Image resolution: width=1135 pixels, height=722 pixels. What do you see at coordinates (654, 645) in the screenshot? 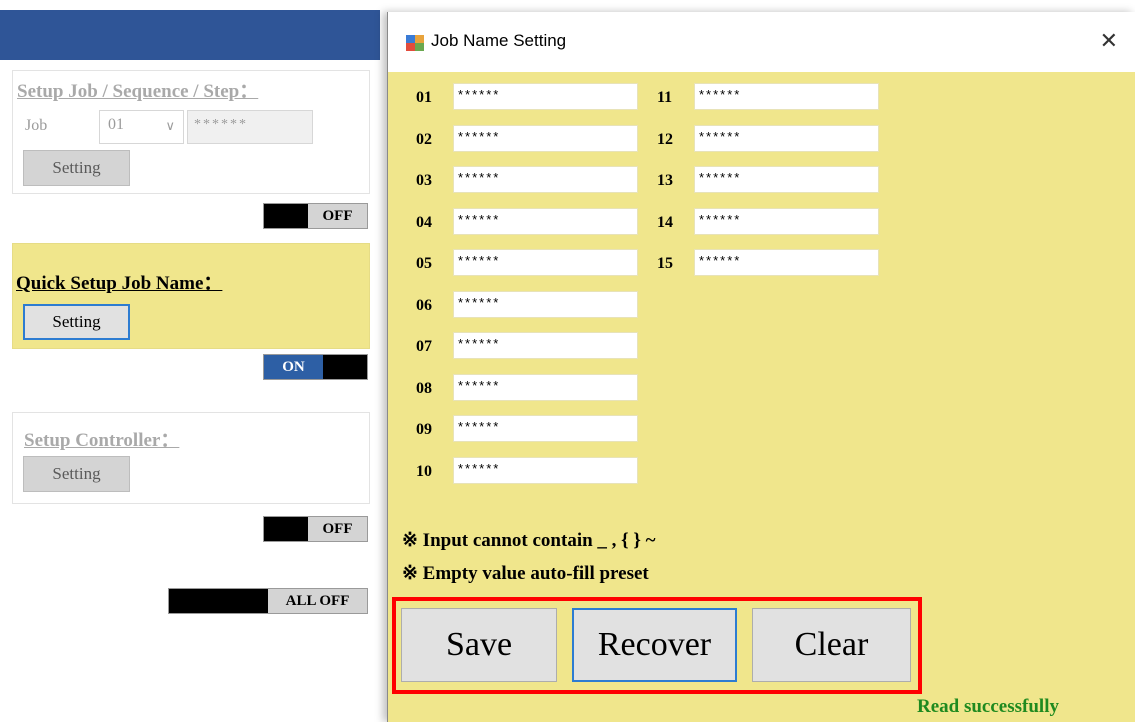
I see `recover-button: Recover` at bounding box center [654, 645].